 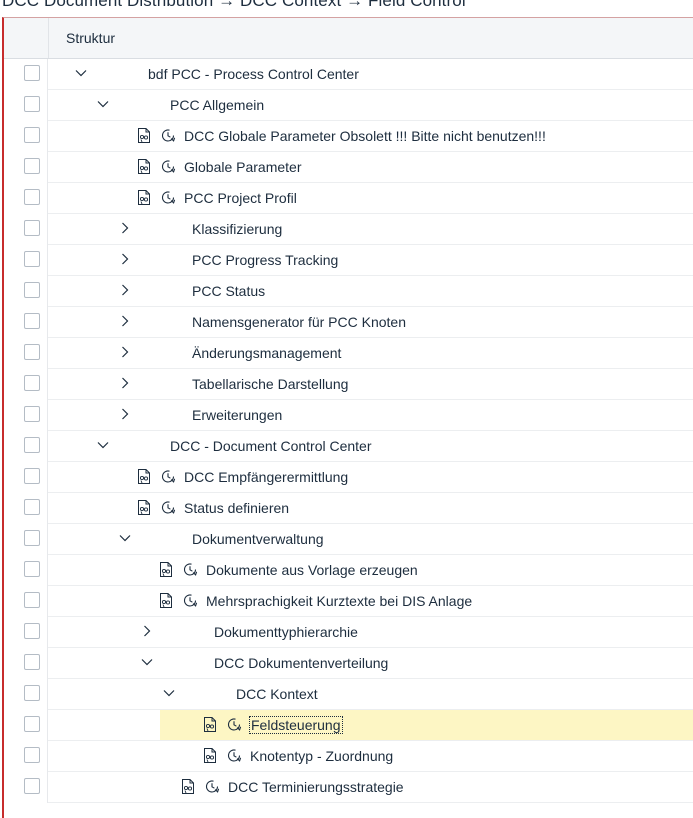 What do you see at coordinates (299, 322) in the screenshot?
I see `tree-node-label: Namensgenerator für PCC Knoten` at bounding box center [299, 322].